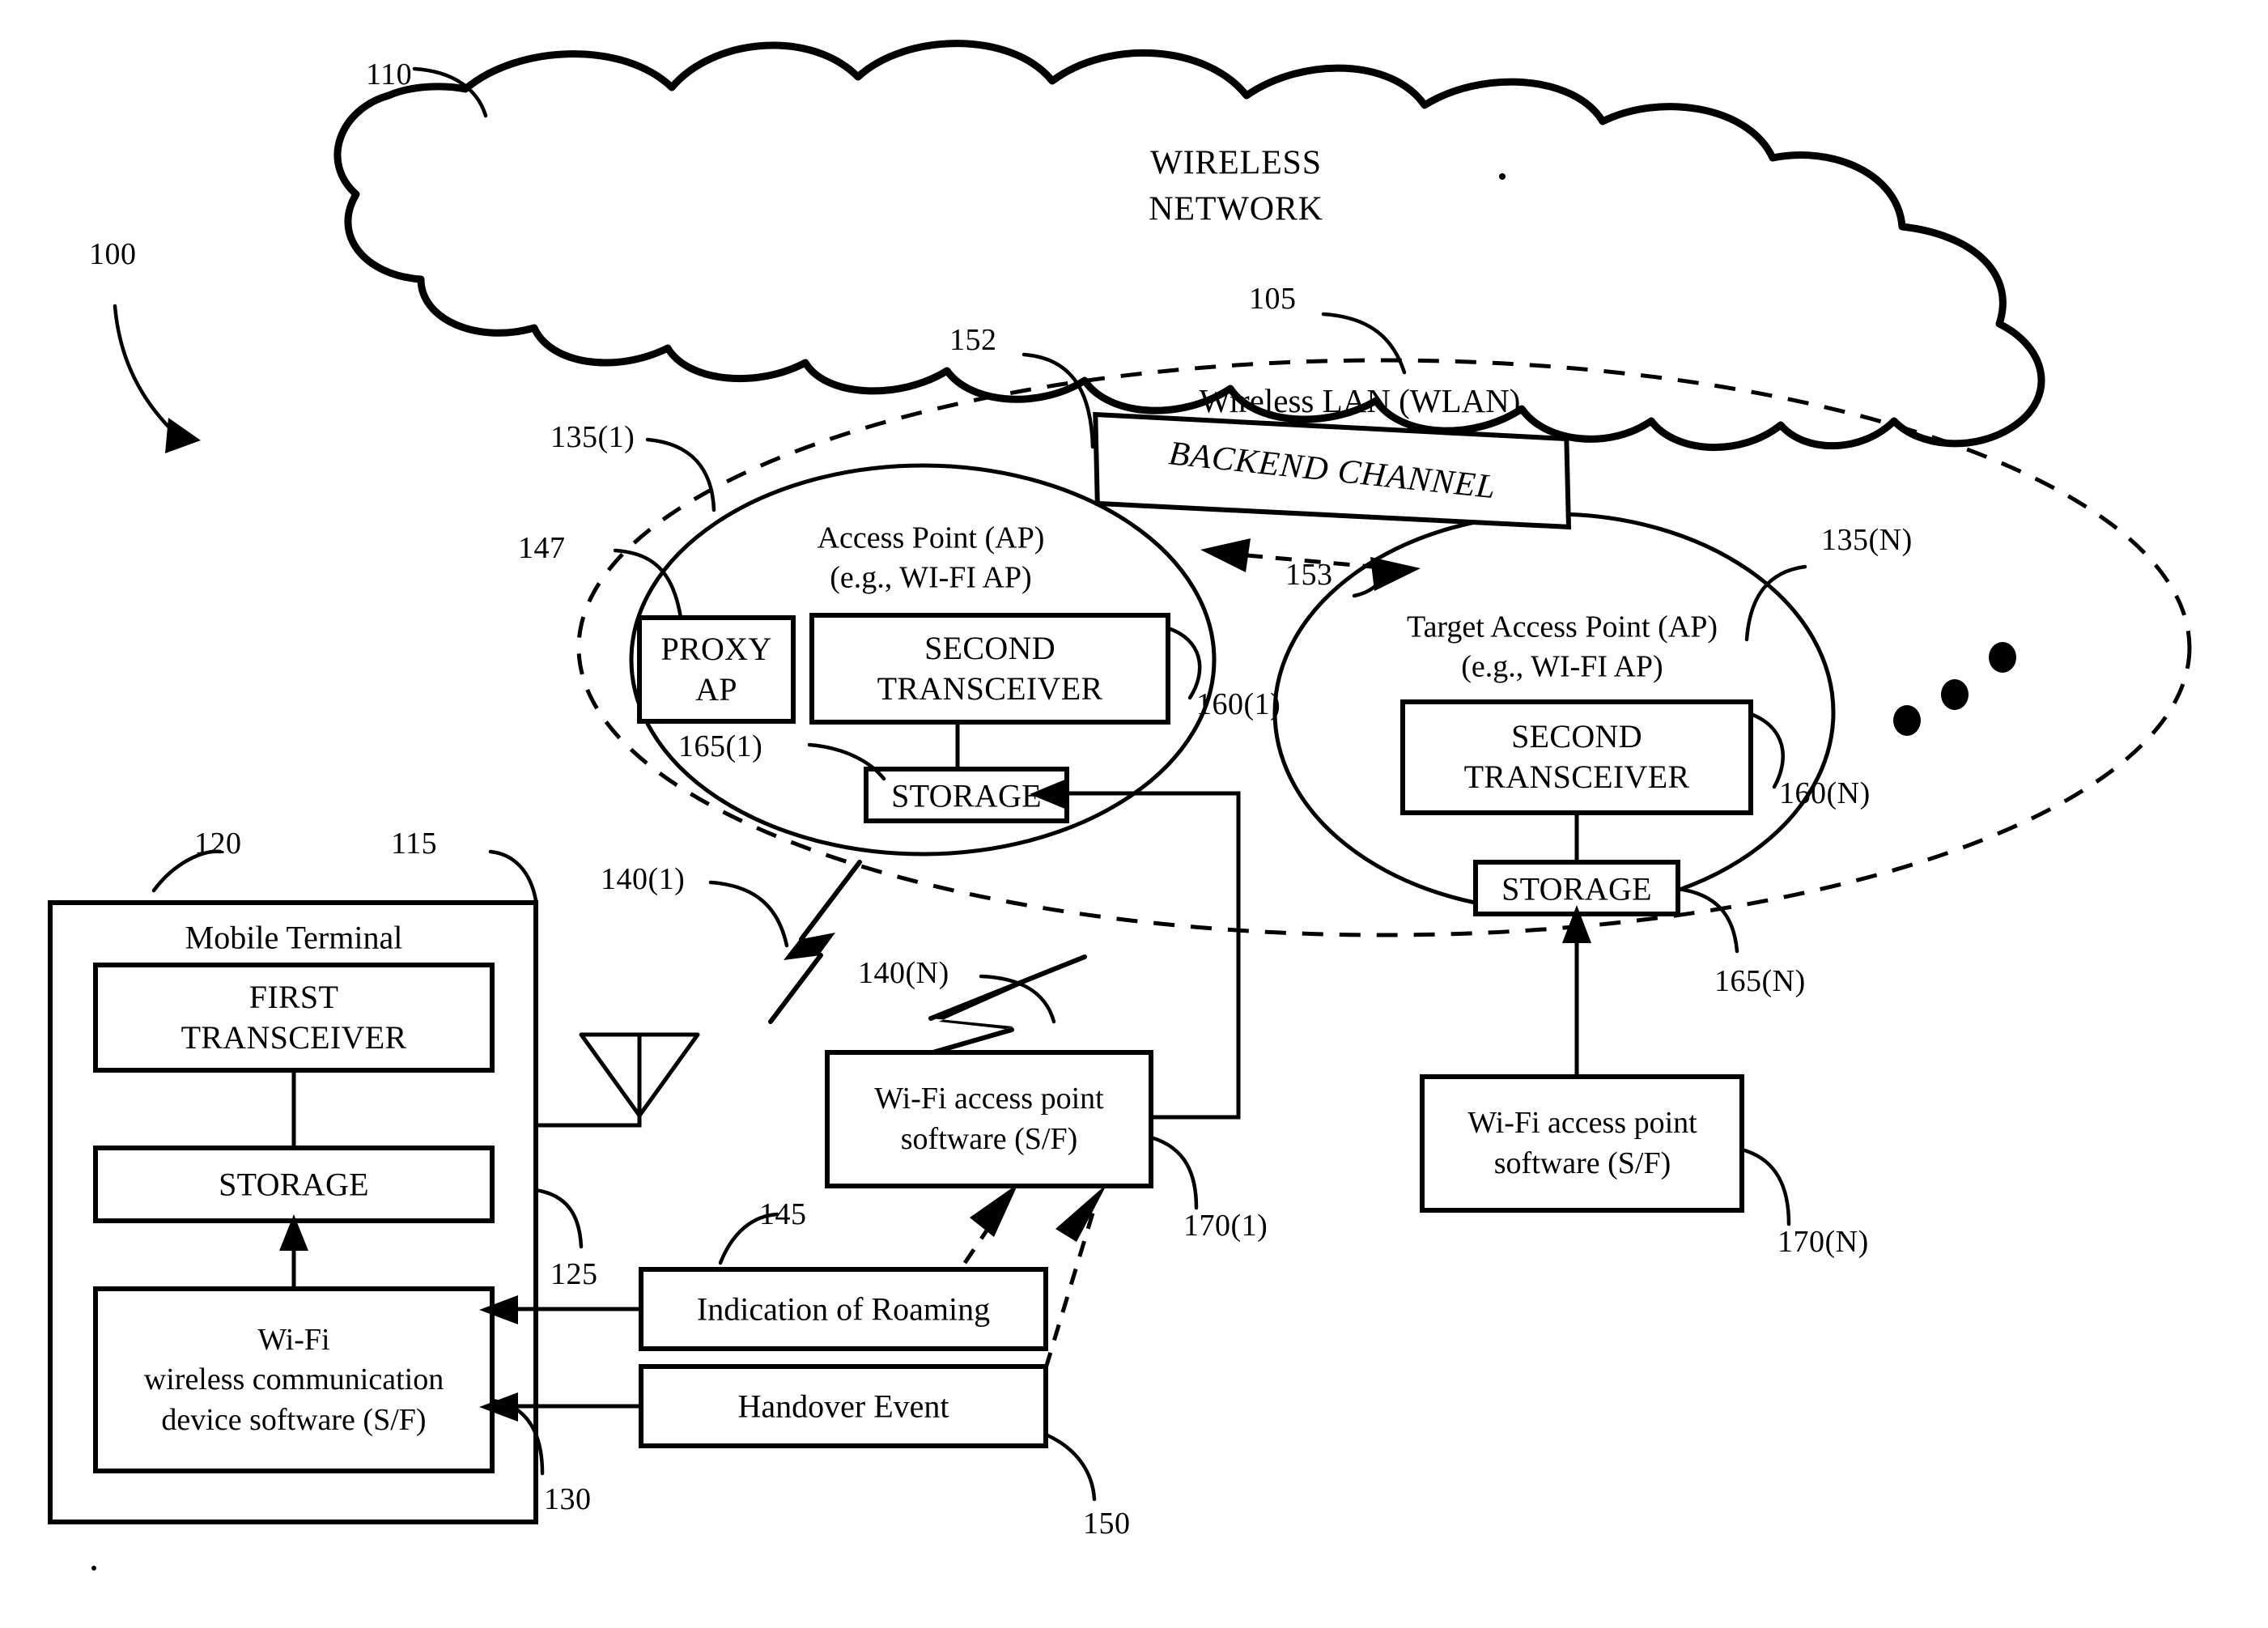 The image size is (2268, 1628). What do you see at coordinates (592, 437) in the screenshot?
I see `ref-135-1: 135(1)` at bounding box center [592, 437].